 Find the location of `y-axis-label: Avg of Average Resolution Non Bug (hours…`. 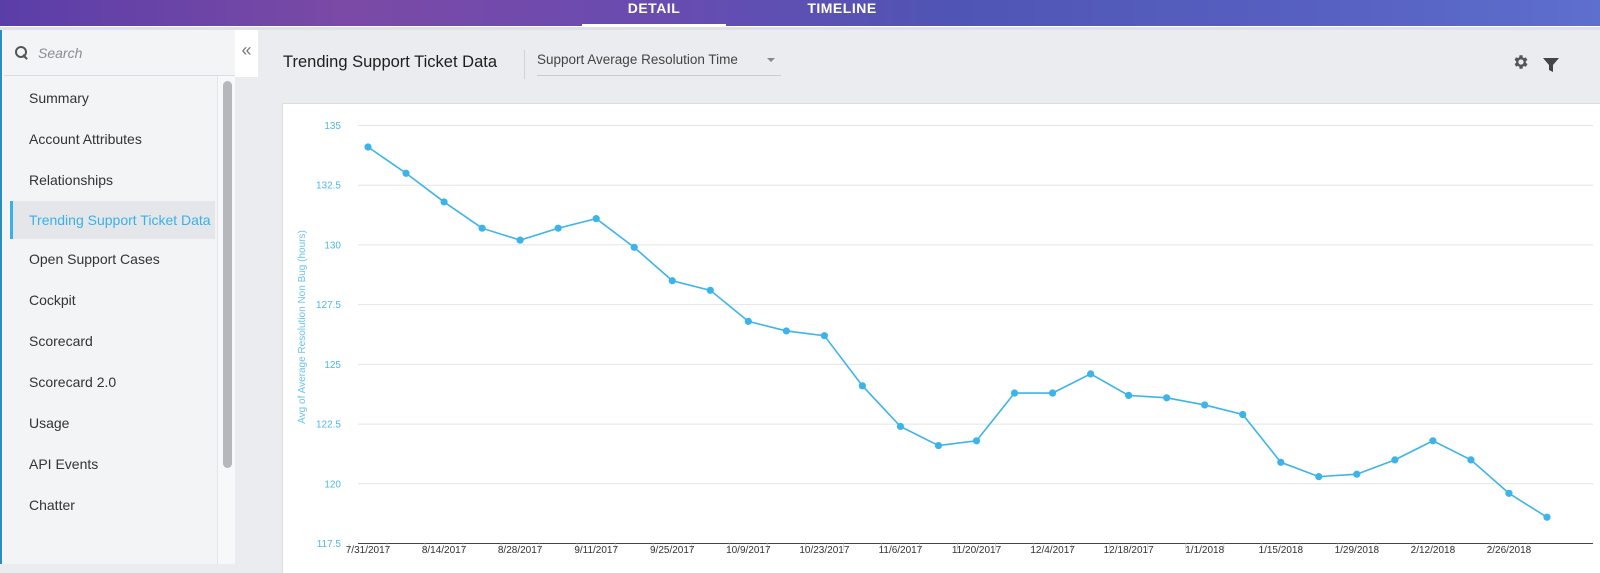

y-axis-label: Avg of Average Resolution Non Bug (hours… is located at coordinates (302, 327).